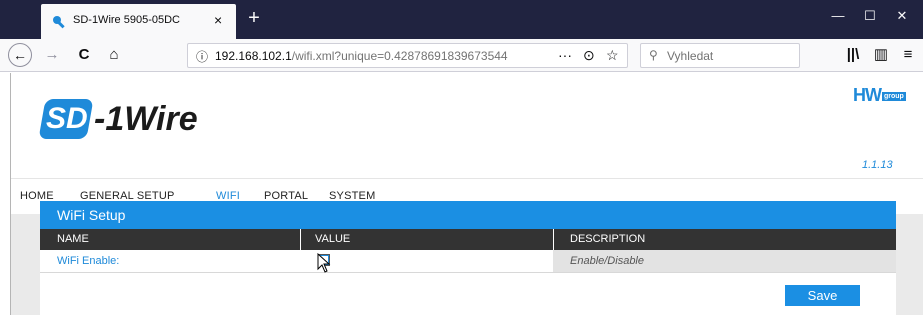  I want to click on wrench-icon, so click(59, 22).